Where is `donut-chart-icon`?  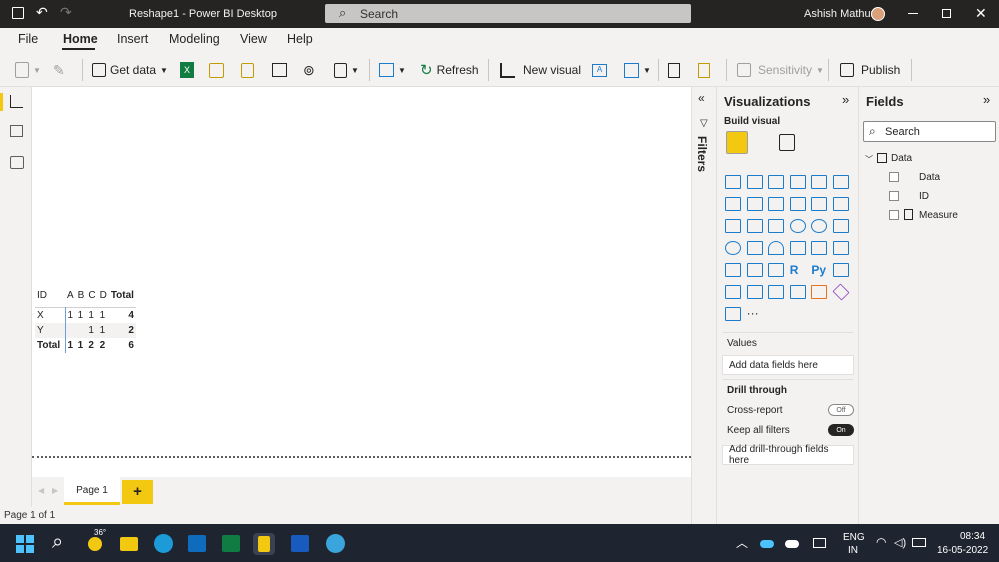
donut-chart-icon is located at coordinates (819, 226).